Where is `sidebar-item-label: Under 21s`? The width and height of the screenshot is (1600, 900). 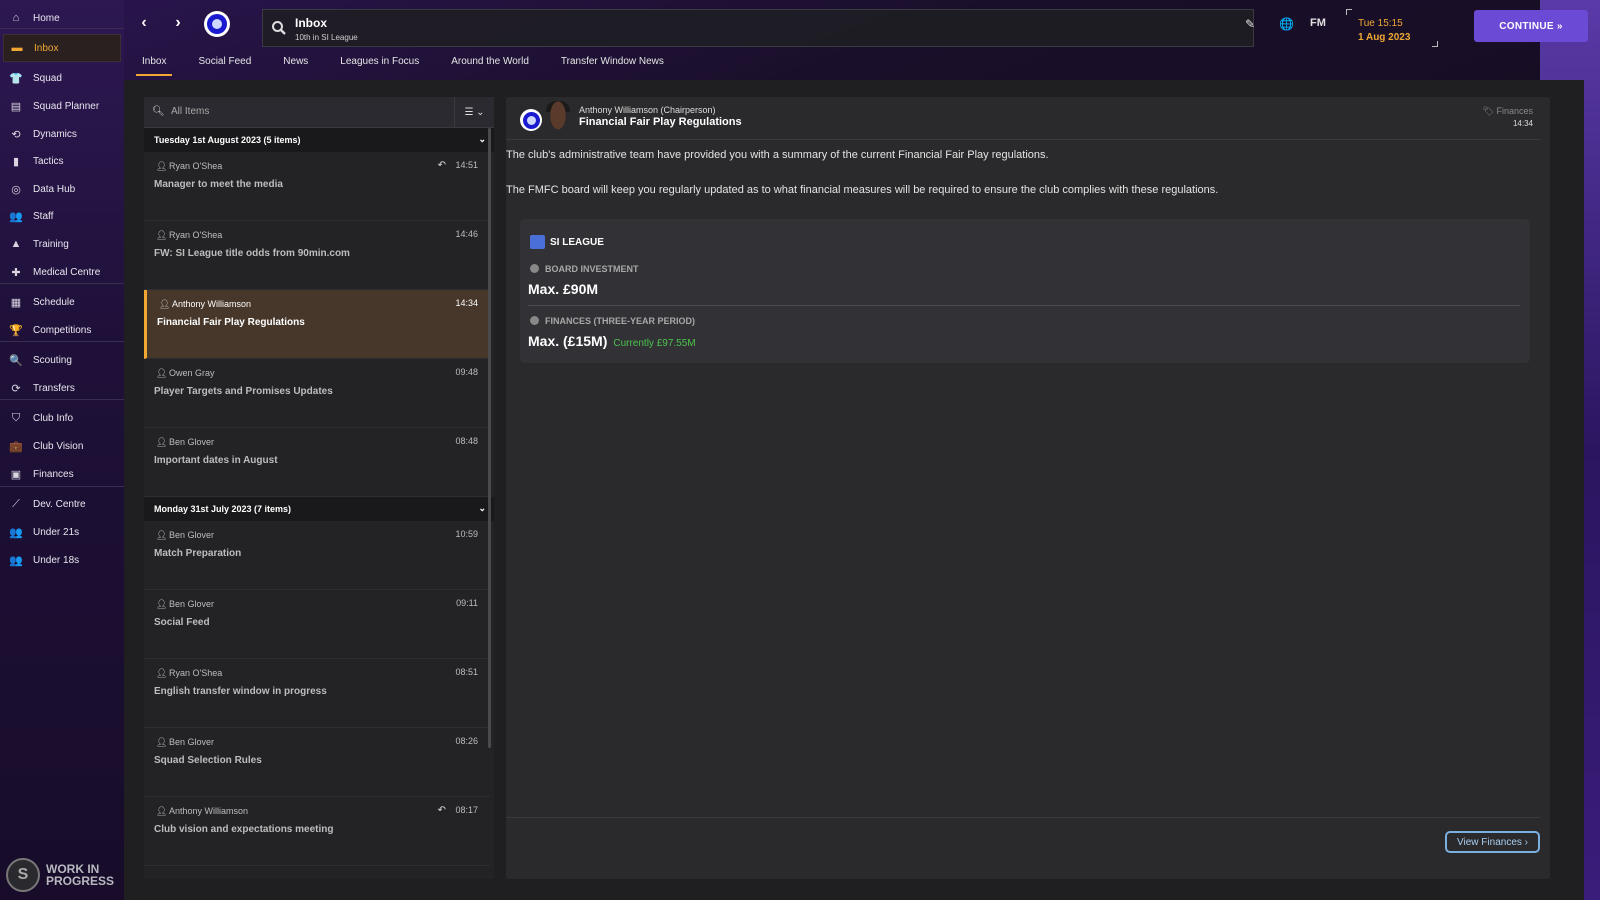 sidebar-item-label: Under 21s is located at coordinates (56, 532).